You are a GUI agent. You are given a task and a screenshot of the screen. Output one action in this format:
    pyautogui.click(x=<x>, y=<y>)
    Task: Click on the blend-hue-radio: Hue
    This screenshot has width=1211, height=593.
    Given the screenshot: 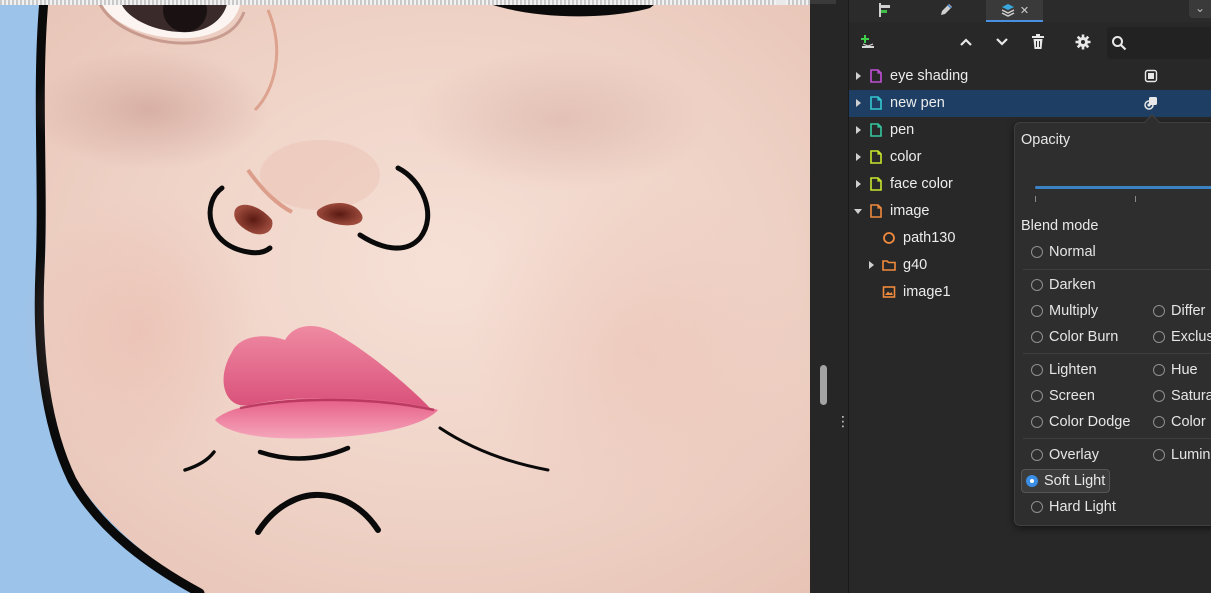 What is the action you would take?
    pyautogui.click(x=1175, y=370)
    